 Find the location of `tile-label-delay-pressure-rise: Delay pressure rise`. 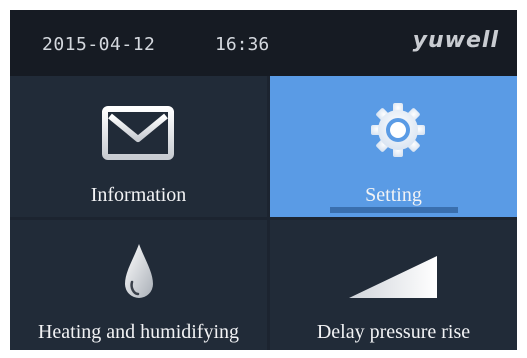

tile-label-delay-pressure-rise: Delay pressure rise is located at coordinates (393, 332).